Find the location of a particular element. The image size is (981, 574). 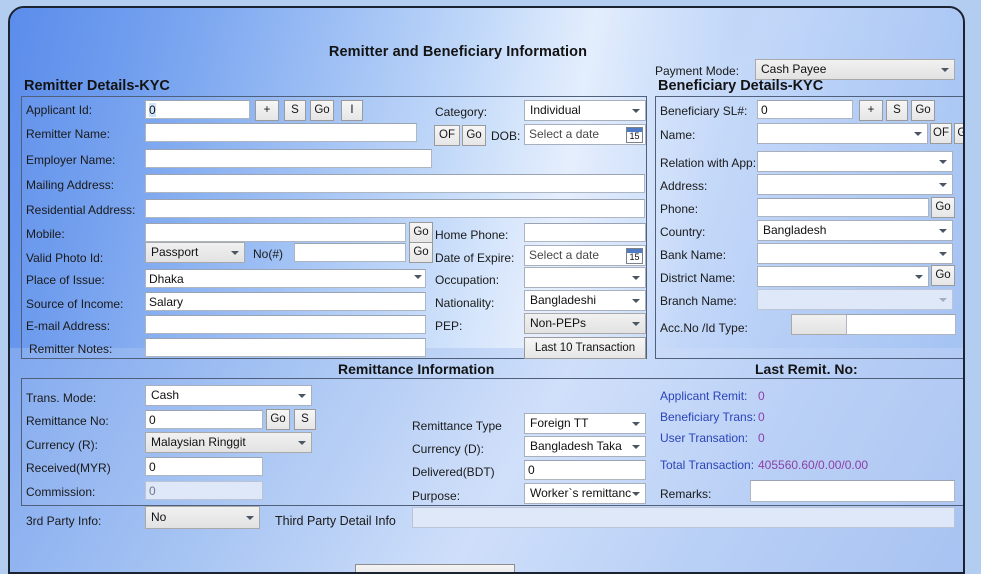

beneficiary-search-button: S is located at coordinates (897, 110).